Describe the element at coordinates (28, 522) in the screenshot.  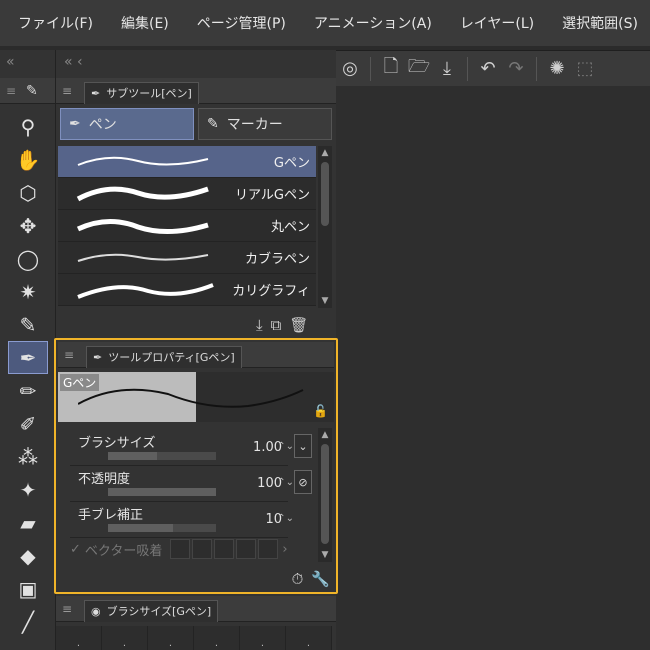
I see `eraser-tool-icon: ▰` at that location.